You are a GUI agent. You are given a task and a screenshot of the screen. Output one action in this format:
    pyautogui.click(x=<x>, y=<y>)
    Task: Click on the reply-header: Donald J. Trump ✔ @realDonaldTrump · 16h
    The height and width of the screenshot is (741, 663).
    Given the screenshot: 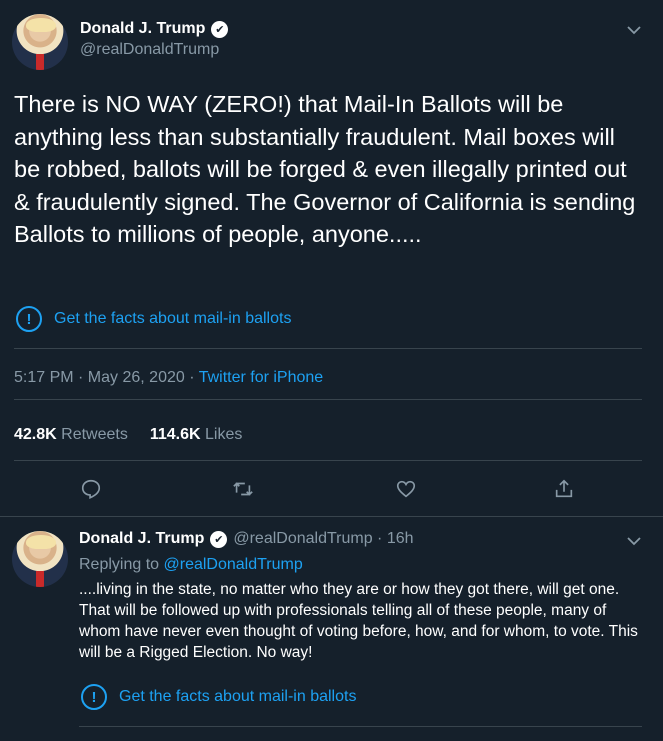 What is the action you would take?
    pyautogui.click(x=246, y=539)
    